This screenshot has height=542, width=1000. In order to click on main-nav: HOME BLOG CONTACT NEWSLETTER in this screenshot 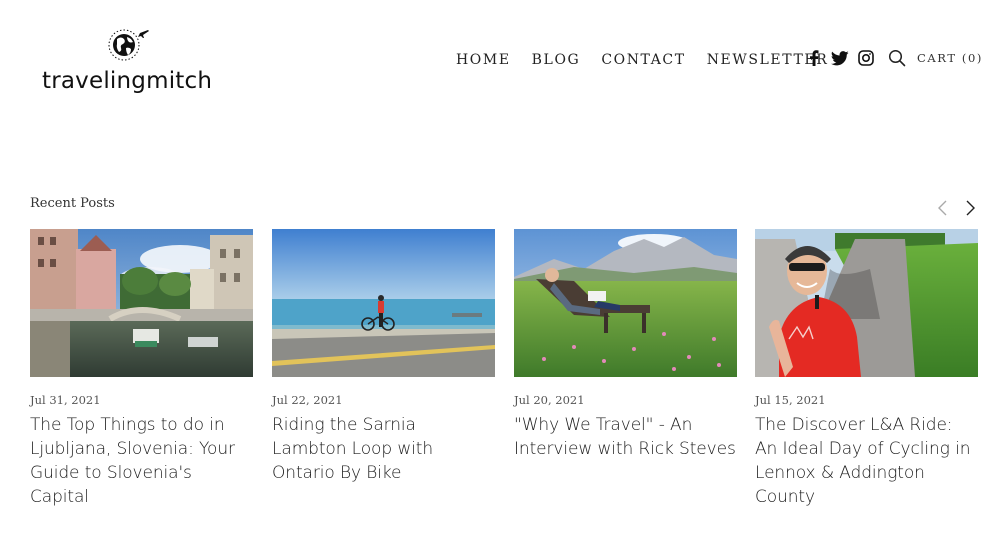, I will do `click(642, 60)`.